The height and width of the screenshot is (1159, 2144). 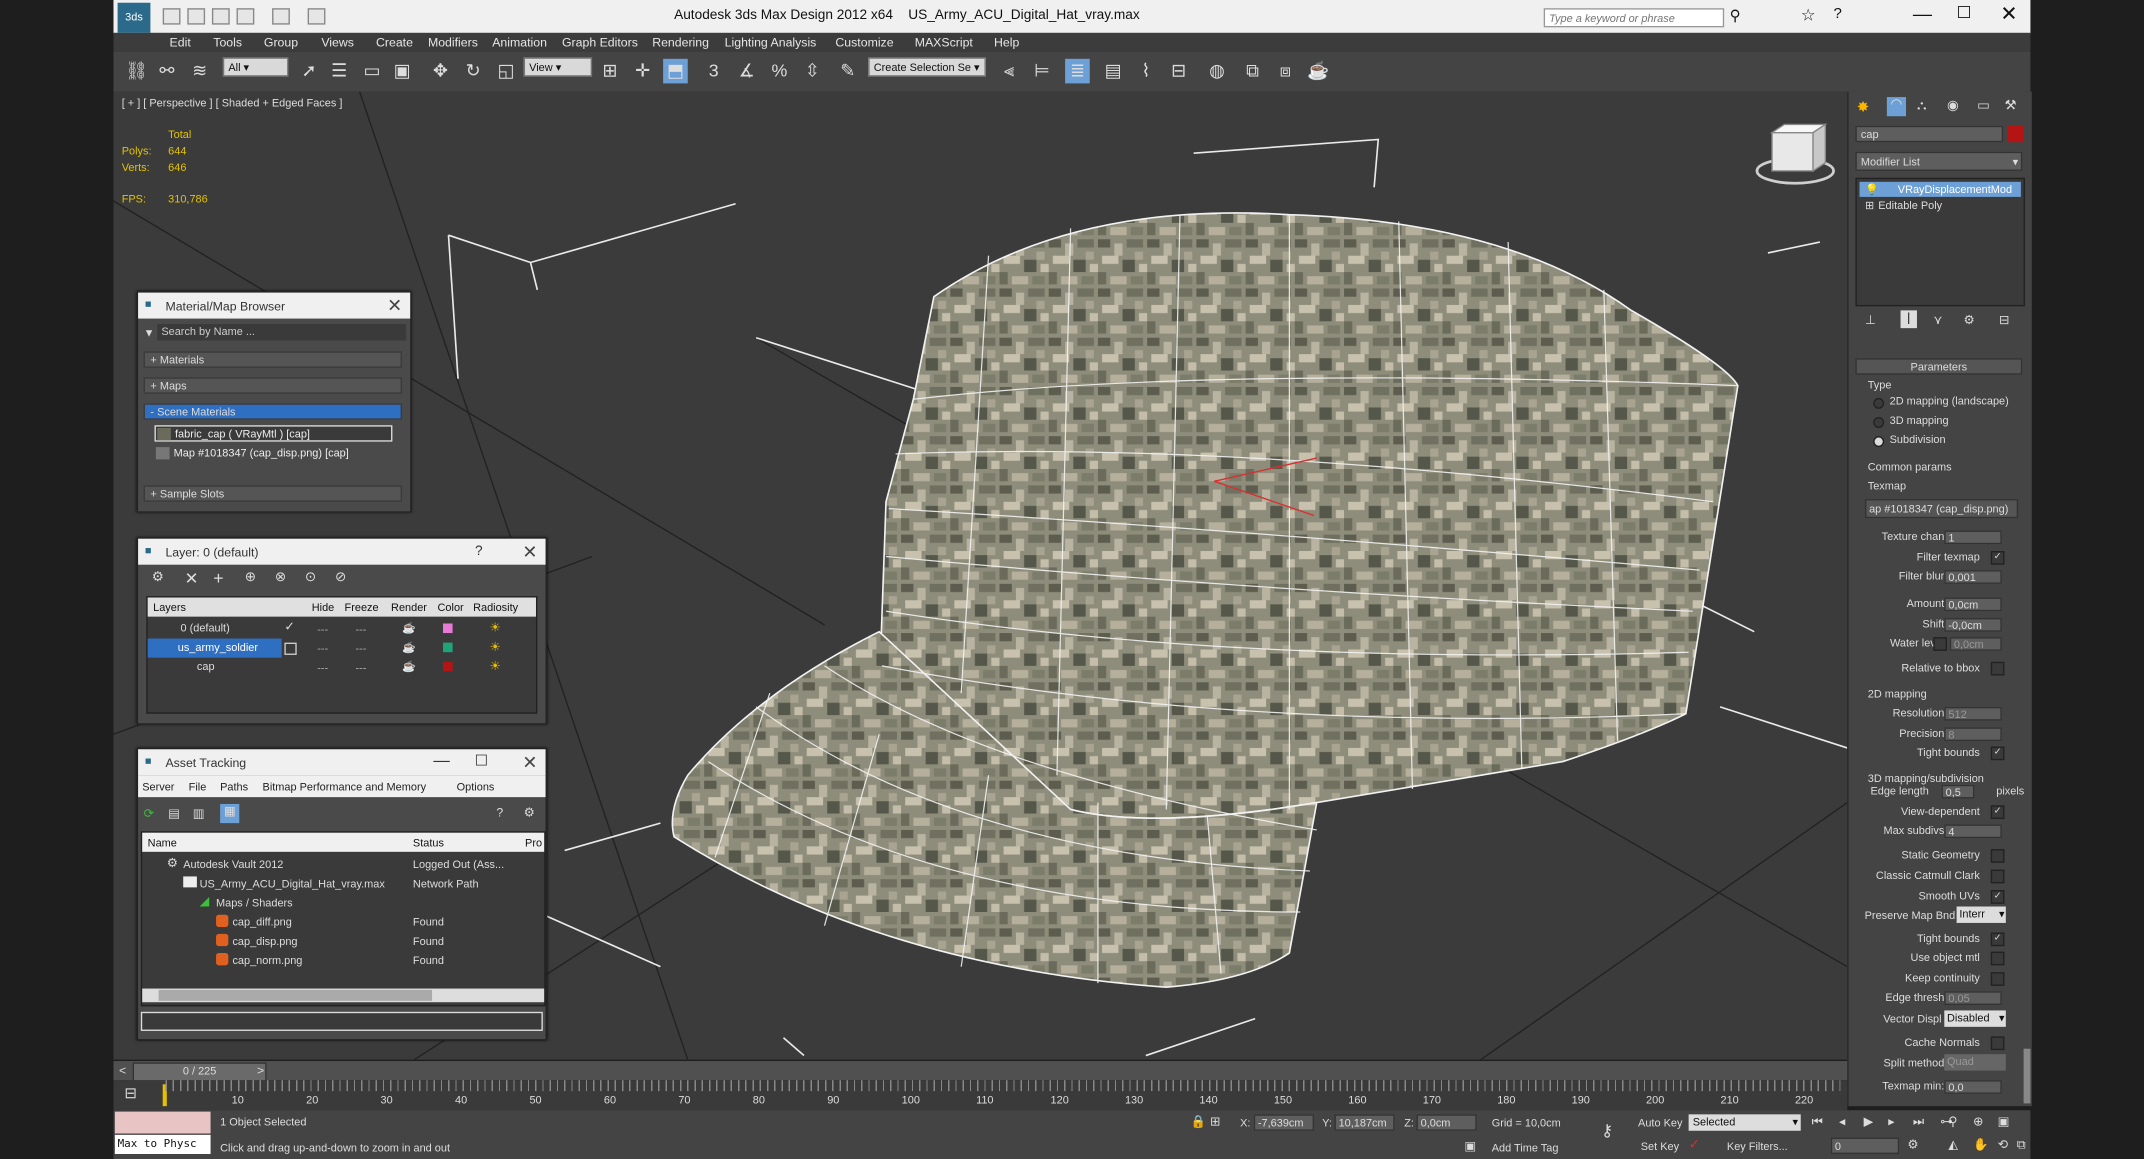 What do you see at coordinates (162, 1144) in the screenshot?
I see `maxscript-mini-listener: Max to Physc` at bounding box center [162, 1144].